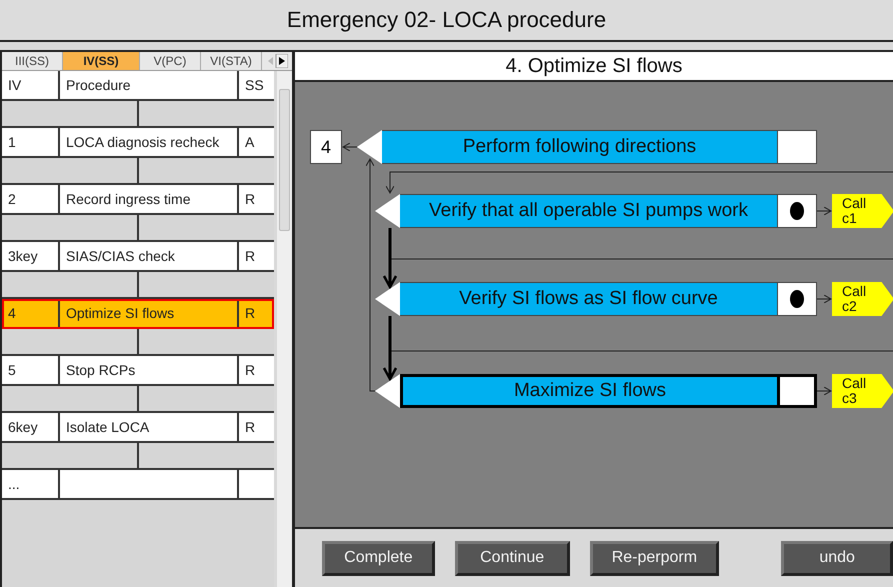 The height and width of the screenshot is (587, 893). I want to click on procedure-name: LOCA diagnosis recheck, so click(143, 142).